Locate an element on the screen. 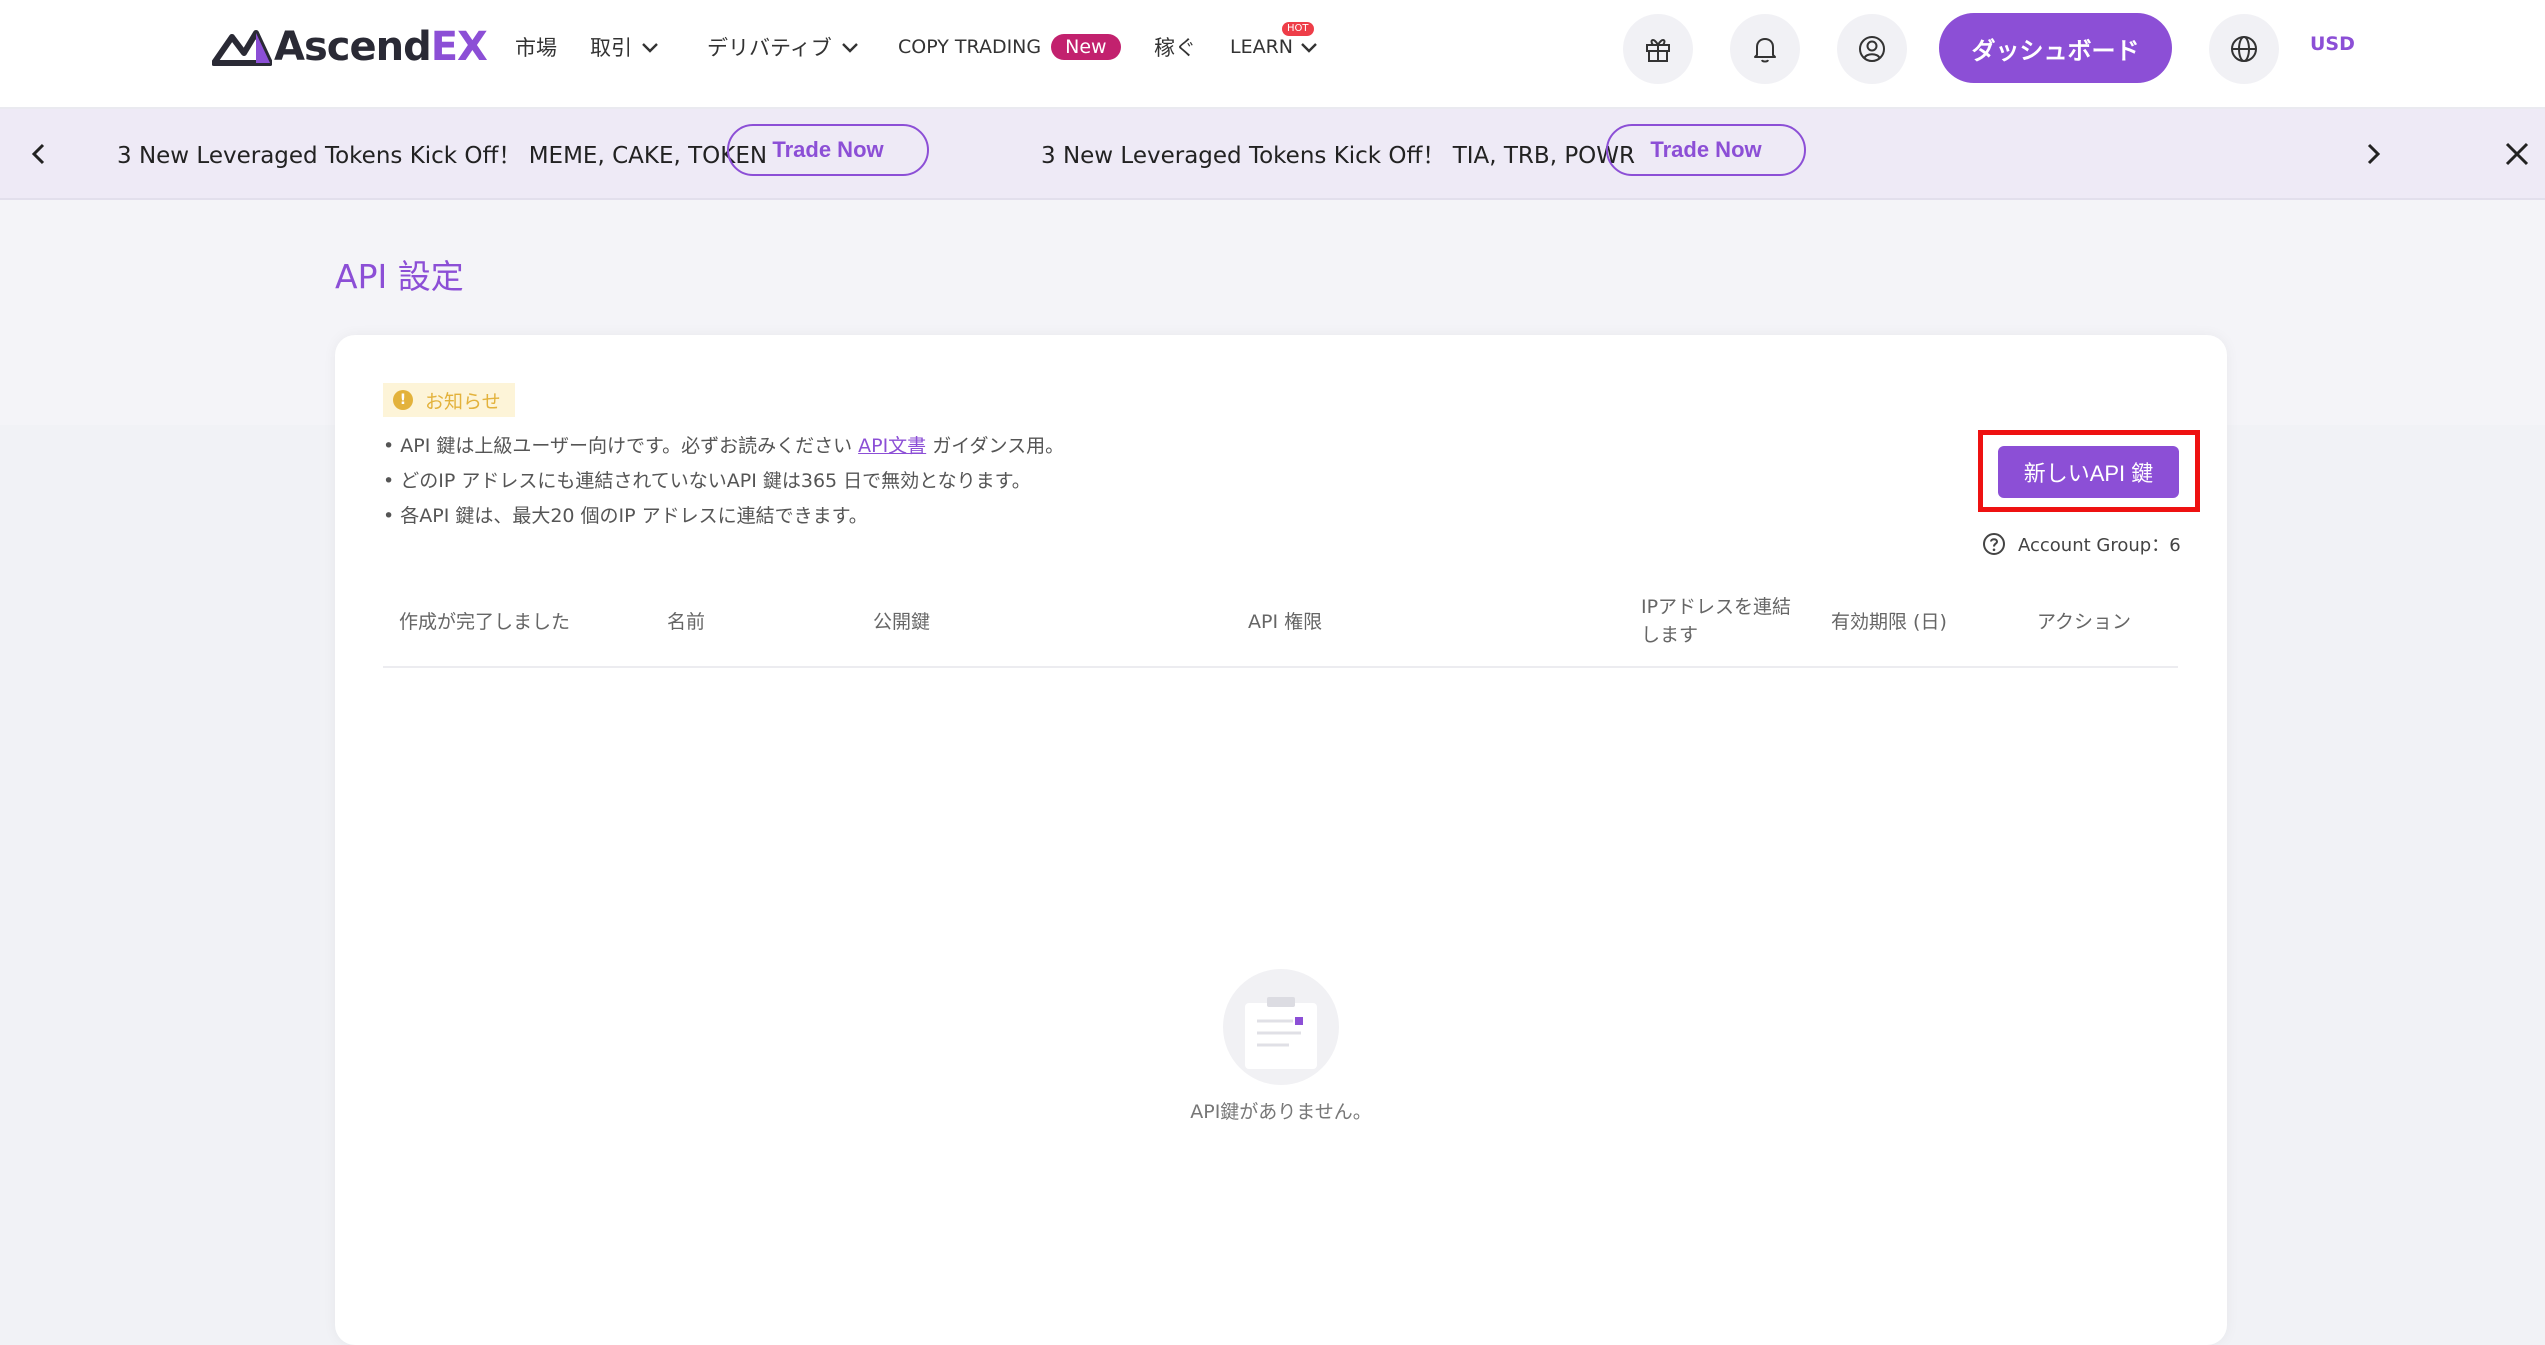 Image resolution: width=2545 pixels, height=1345 pixels. empty-state-text: API鍵がありません。 is located at coordinates (1281, 1112).